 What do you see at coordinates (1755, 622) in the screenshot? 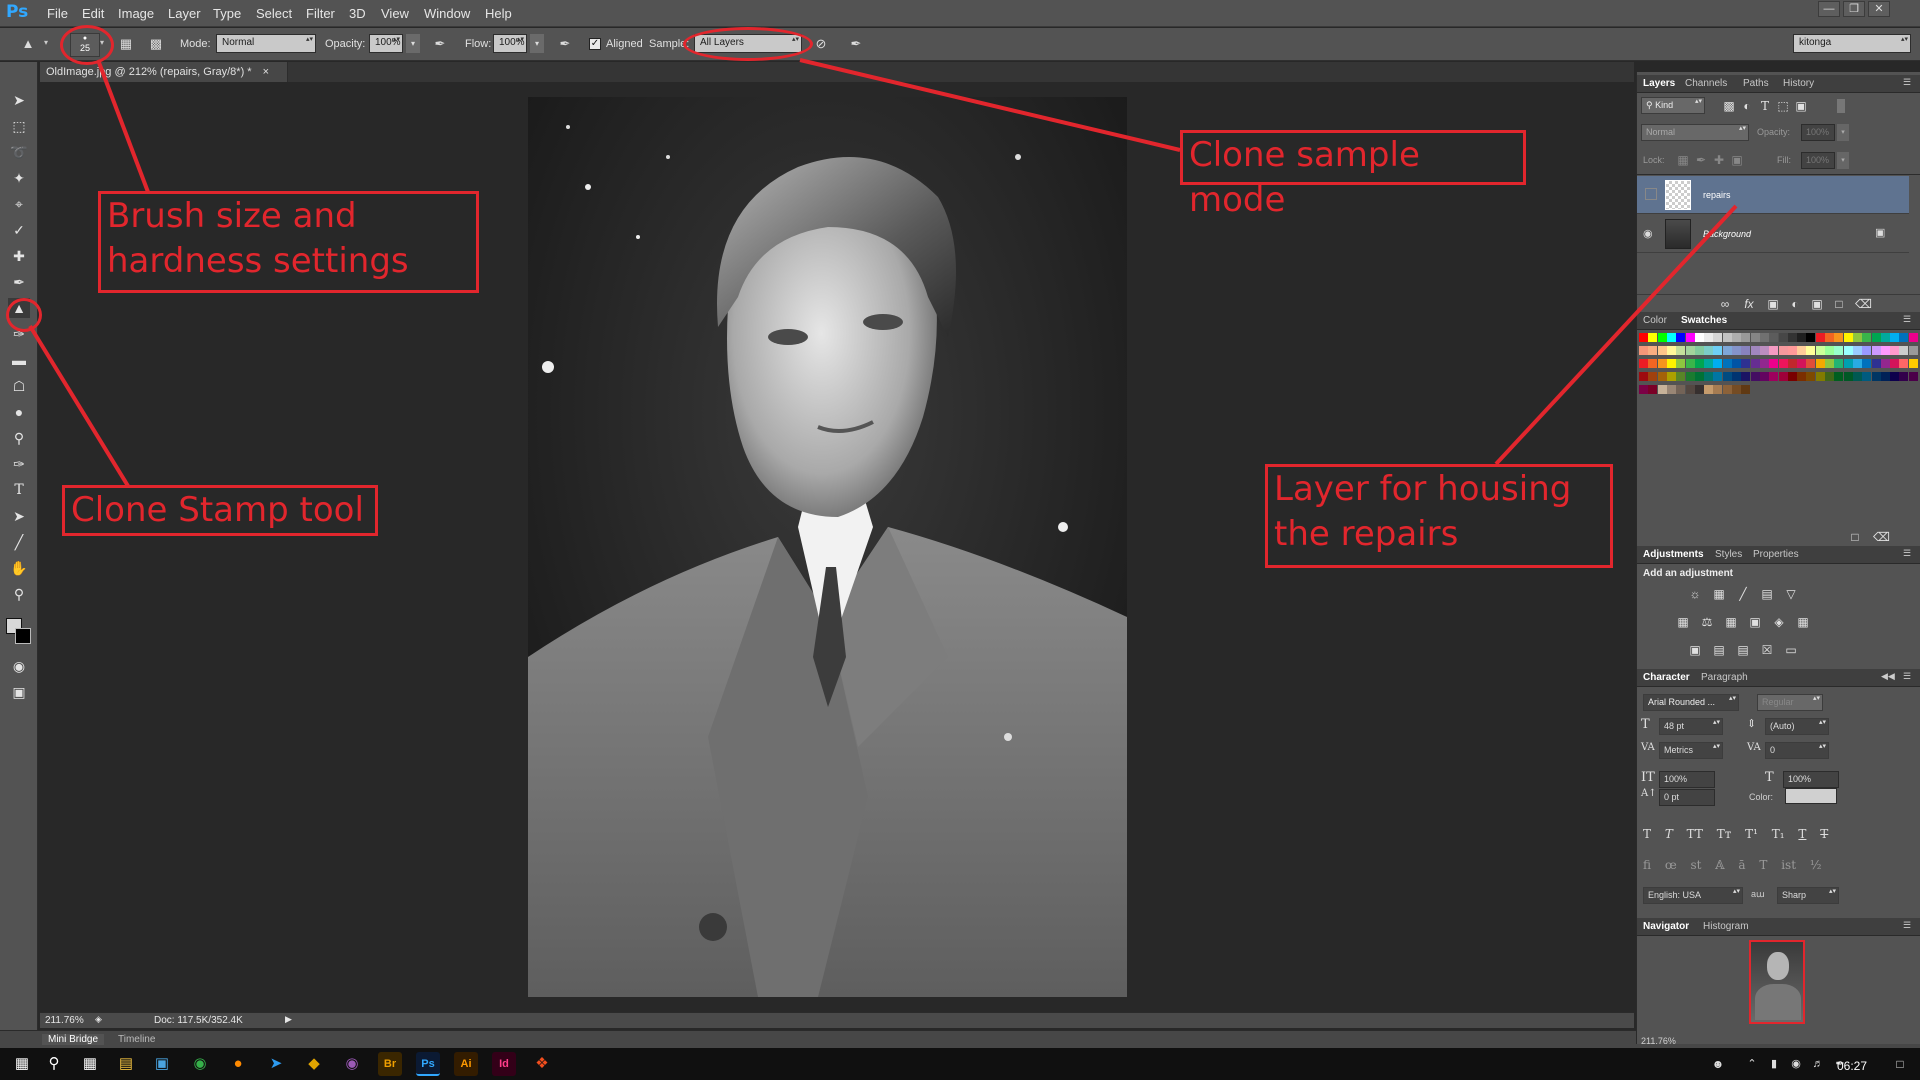
I see `photo-filter-icon: ▣` at bounding box center [1755, 622].